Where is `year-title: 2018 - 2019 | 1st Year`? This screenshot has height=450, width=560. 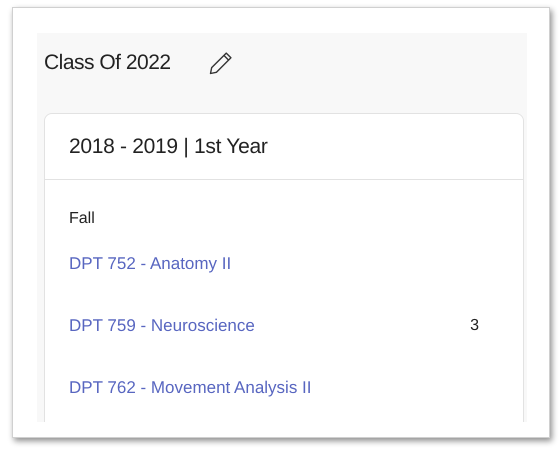 year-title: 2018 - 2019 | 1st Year is located at coordinates (168, 147).